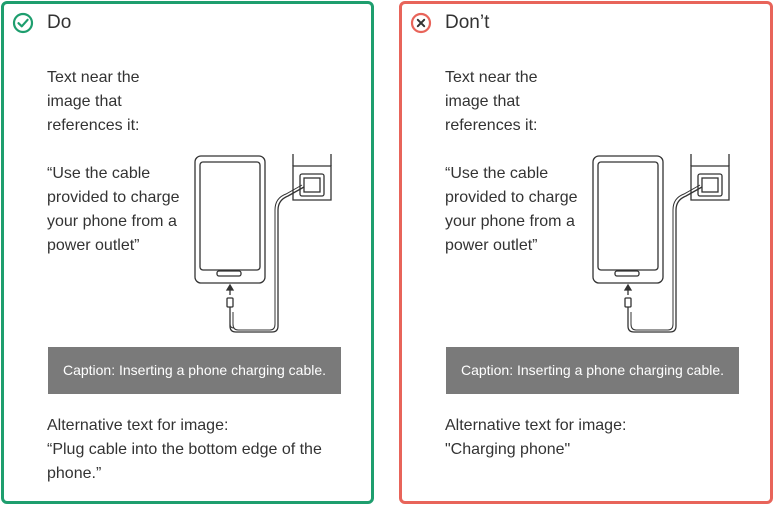  What do you see at coordinates (467, 22) in the screenshot?
I see `panel-title: Don’t` at bounding box center [467, 22].